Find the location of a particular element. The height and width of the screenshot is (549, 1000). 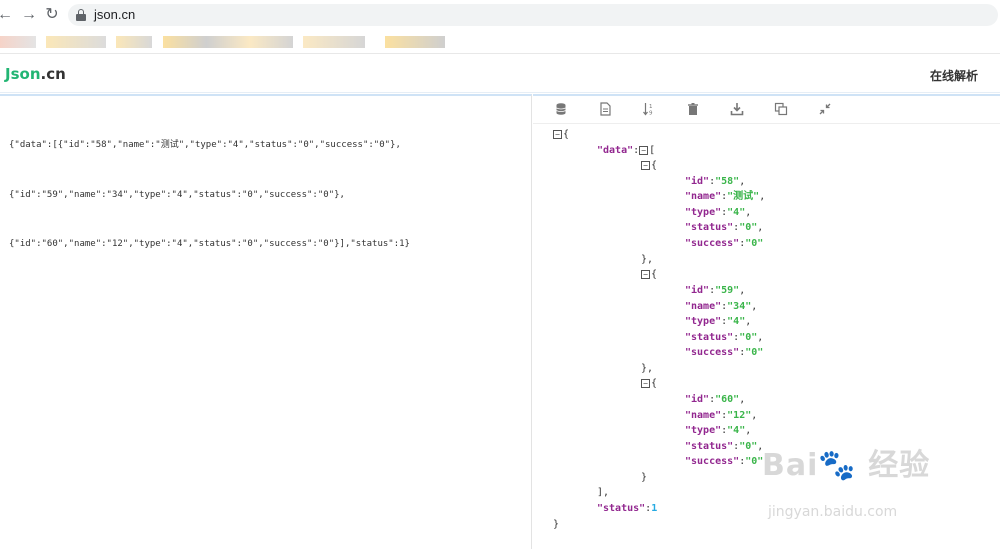

file-icon is located at coordinates (605, 109).